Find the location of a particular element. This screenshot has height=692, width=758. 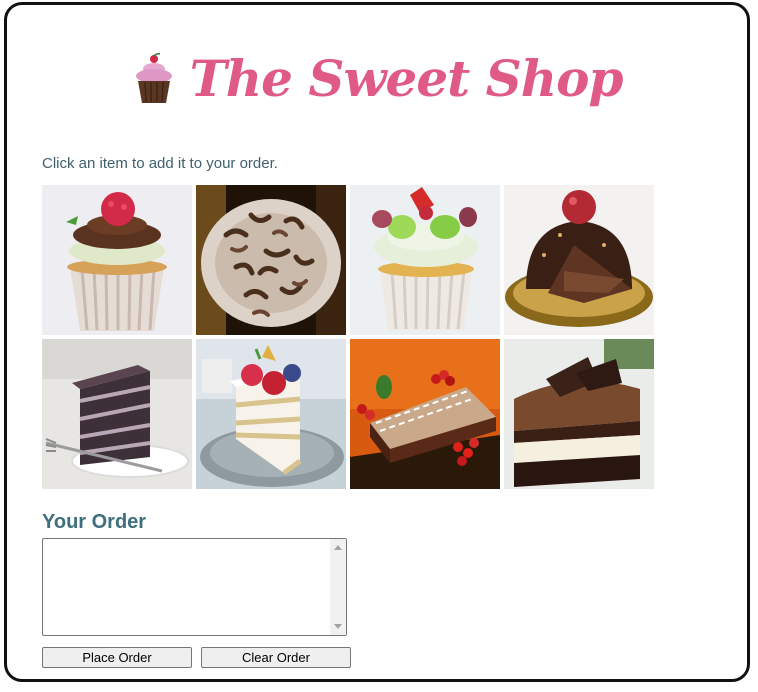

triple-chocolate-cake-slice-icon is located at coordinates (579, 414).